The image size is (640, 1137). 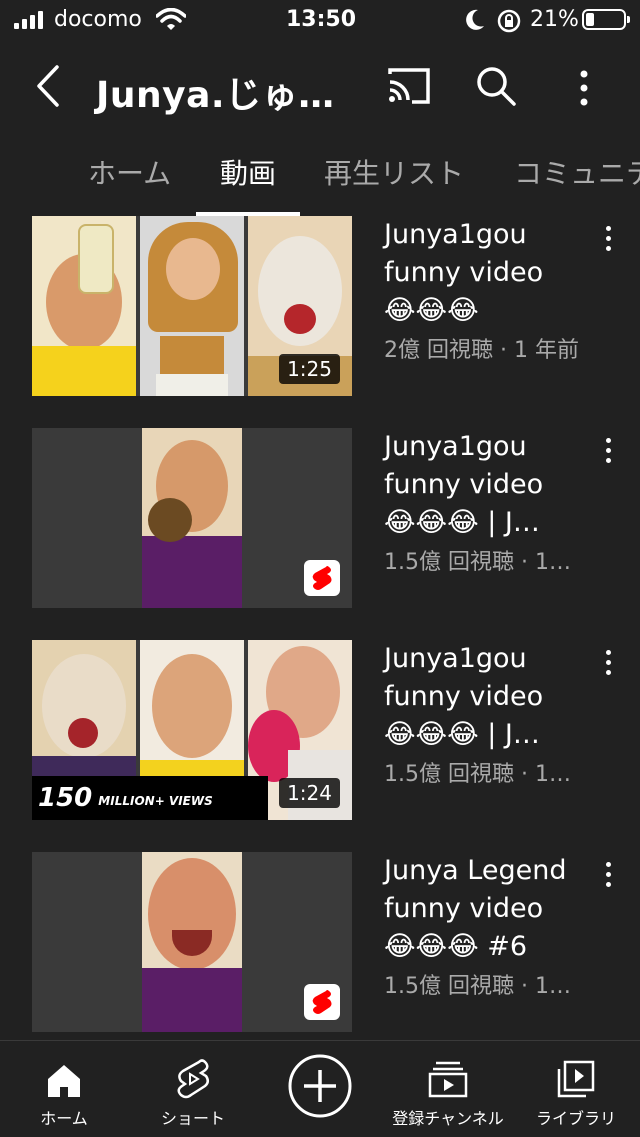 I want to click on chevron-left-icon, so click(x=48, y=86).